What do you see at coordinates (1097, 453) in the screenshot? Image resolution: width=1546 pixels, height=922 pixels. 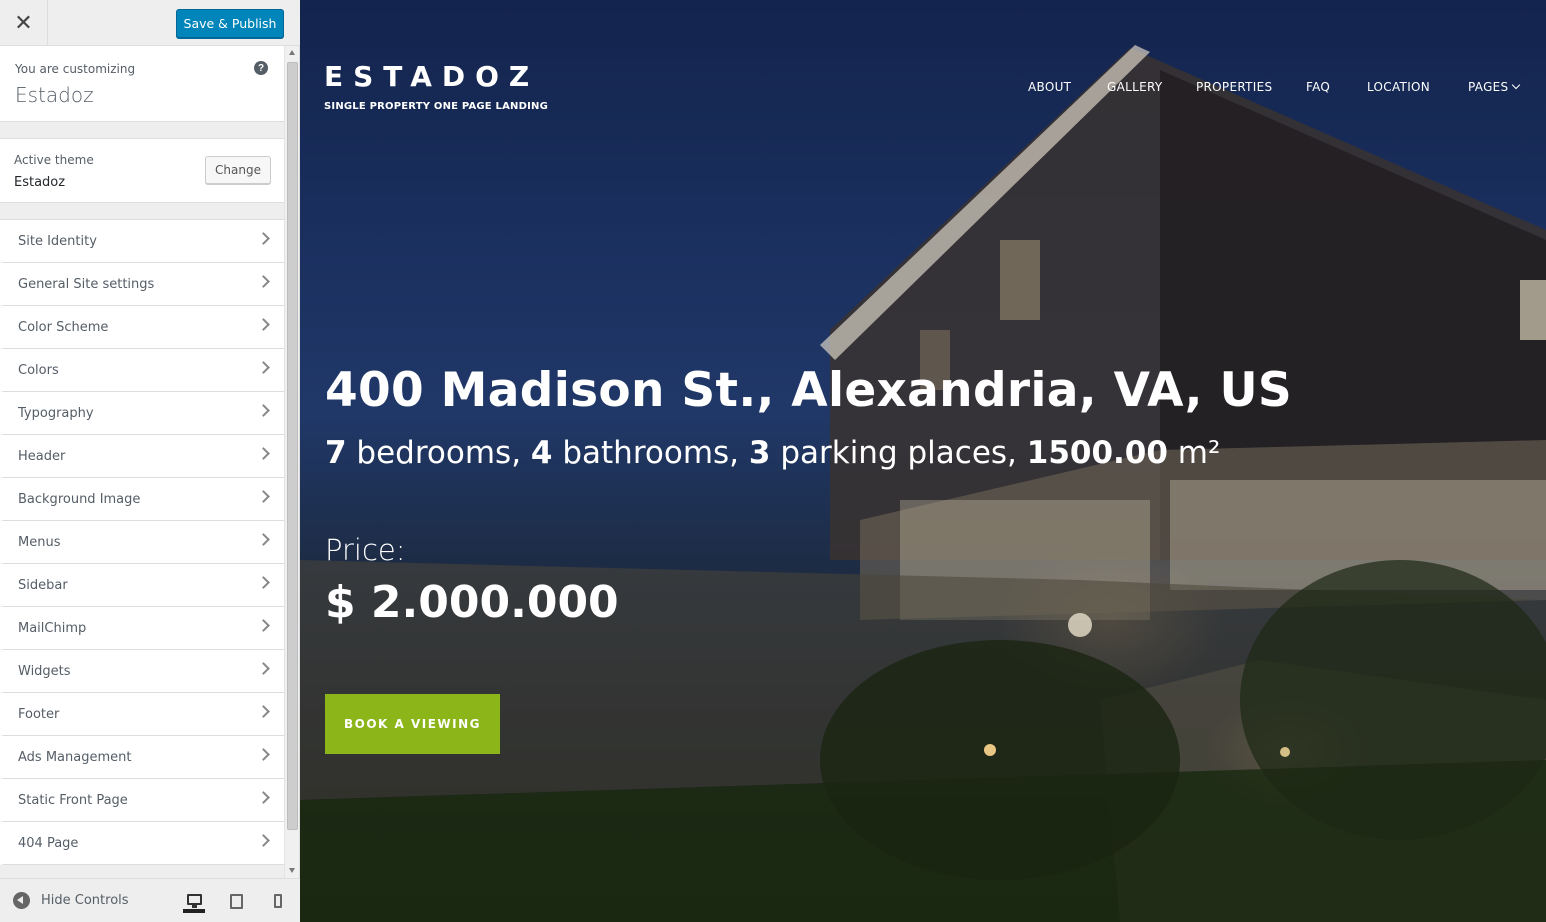 I see `area-value: 1500.00` at bounding box center [1097, 453].